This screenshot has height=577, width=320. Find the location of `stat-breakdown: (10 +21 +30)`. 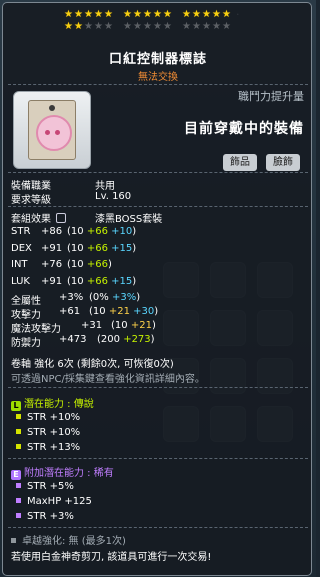

stat-breakdown: (10 +21 +30) is located at coordinates (124, 311).